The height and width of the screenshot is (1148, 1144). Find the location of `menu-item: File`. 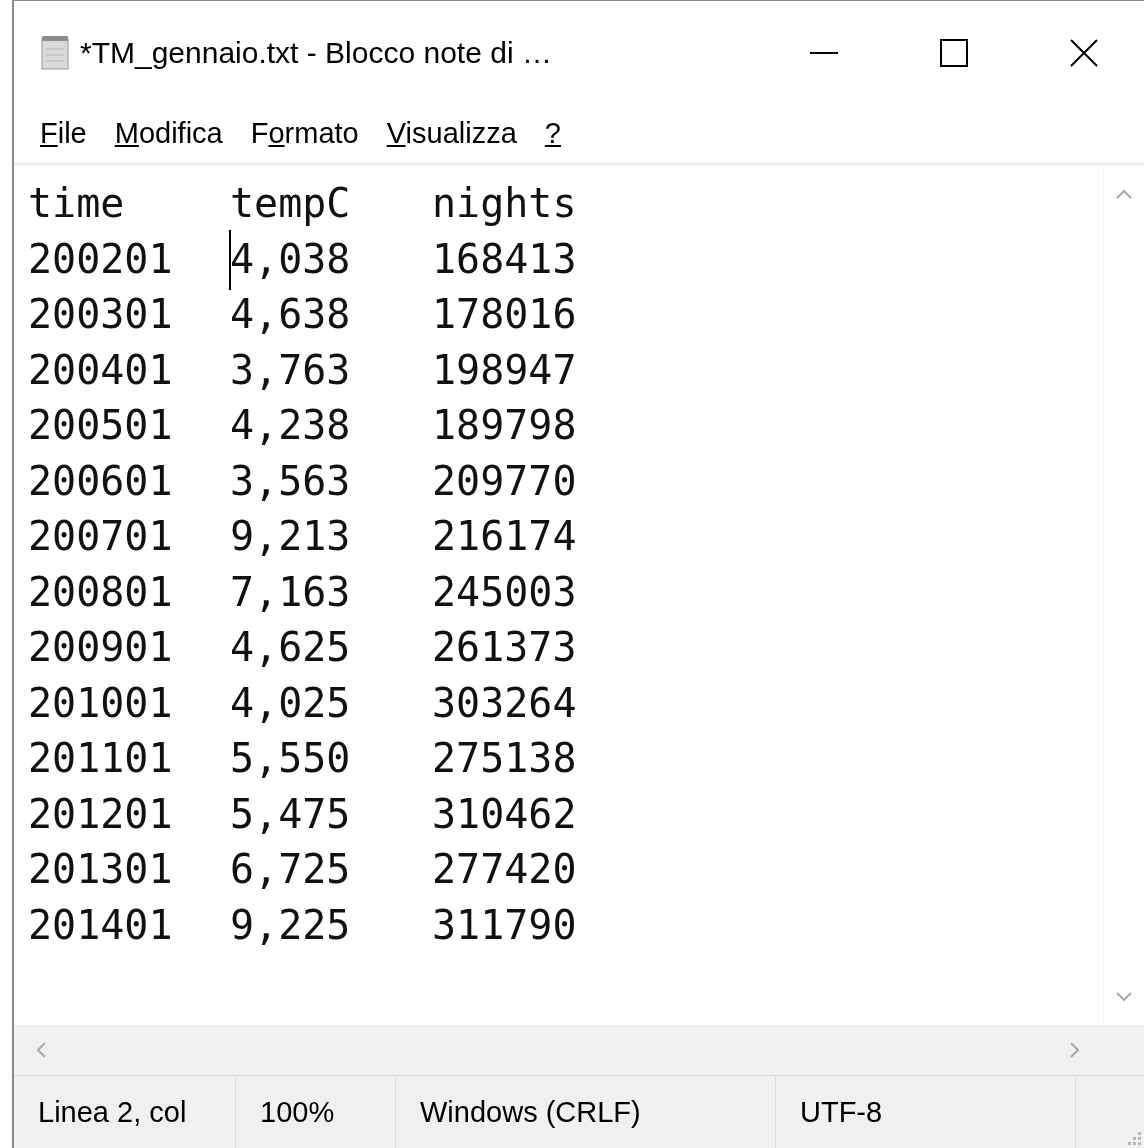

menu-item: File is located at coordinates (63, 133).